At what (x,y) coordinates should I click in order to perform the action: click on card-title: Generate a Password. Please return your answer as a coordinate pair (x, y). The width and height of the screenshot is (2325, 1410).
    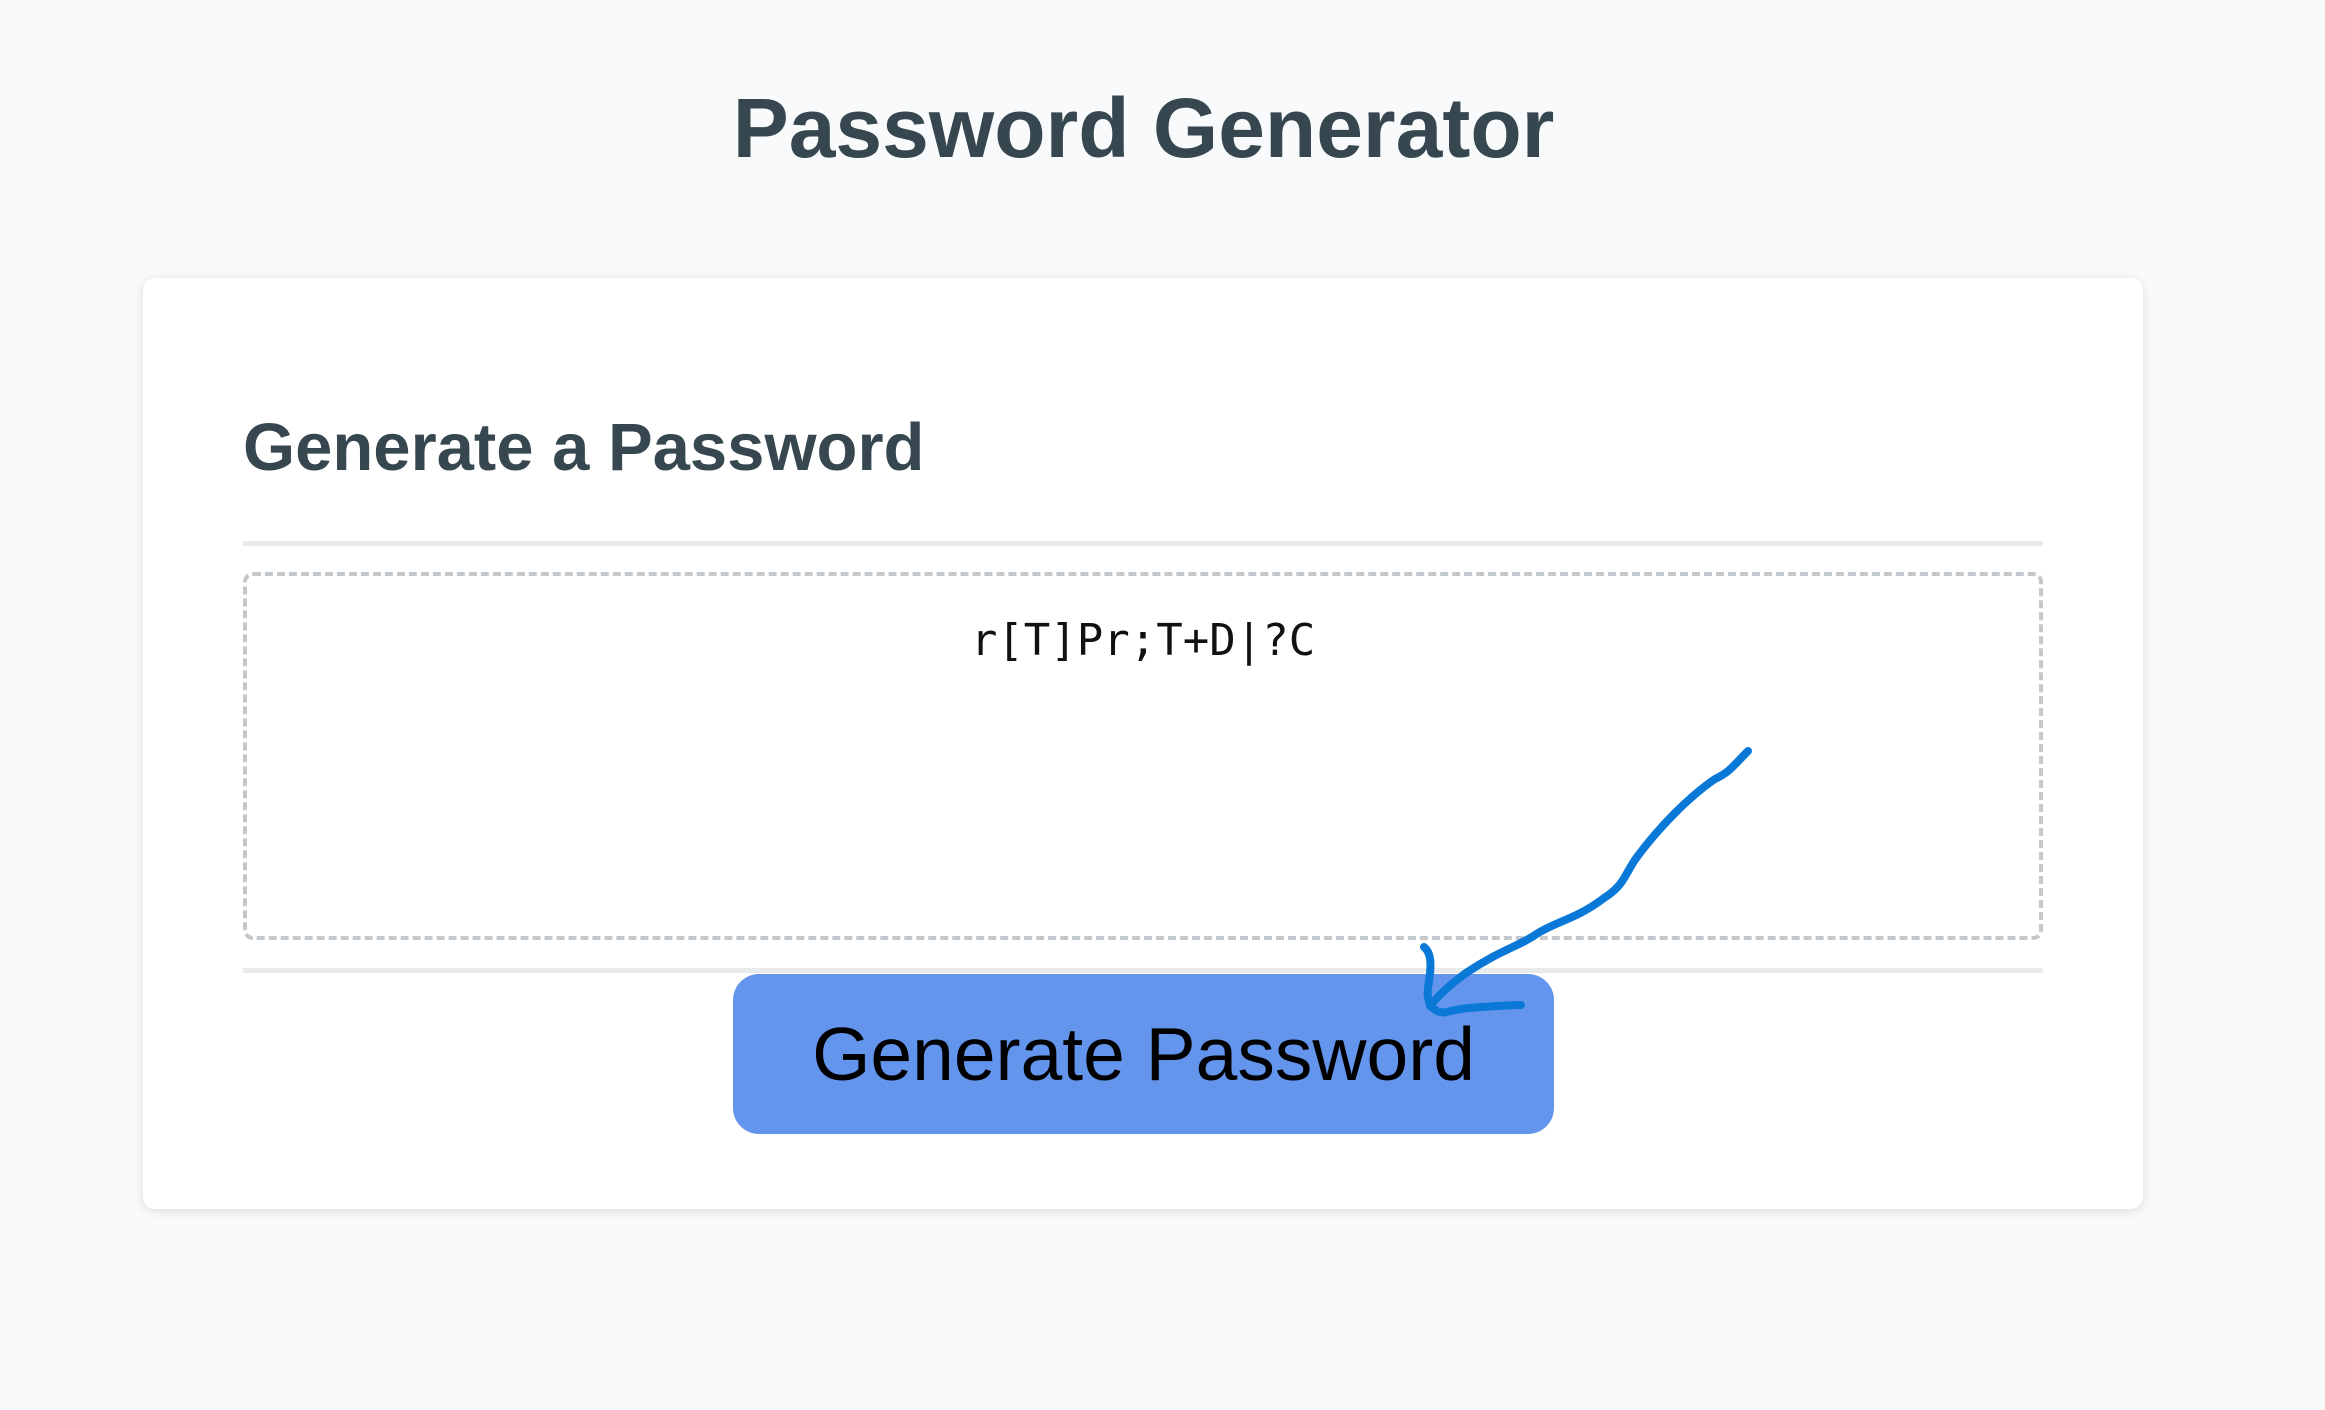
    Looking at the image, I should click on (584, 447).